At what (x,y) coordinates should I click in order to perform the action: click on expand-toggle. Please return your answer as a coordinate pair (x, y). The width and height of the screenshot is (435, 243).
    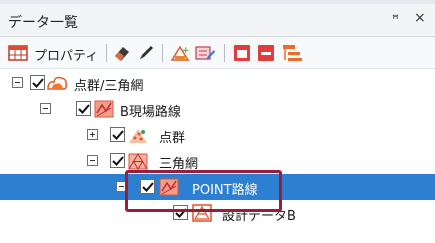
    Looking at the image, I should click on (92, 134).